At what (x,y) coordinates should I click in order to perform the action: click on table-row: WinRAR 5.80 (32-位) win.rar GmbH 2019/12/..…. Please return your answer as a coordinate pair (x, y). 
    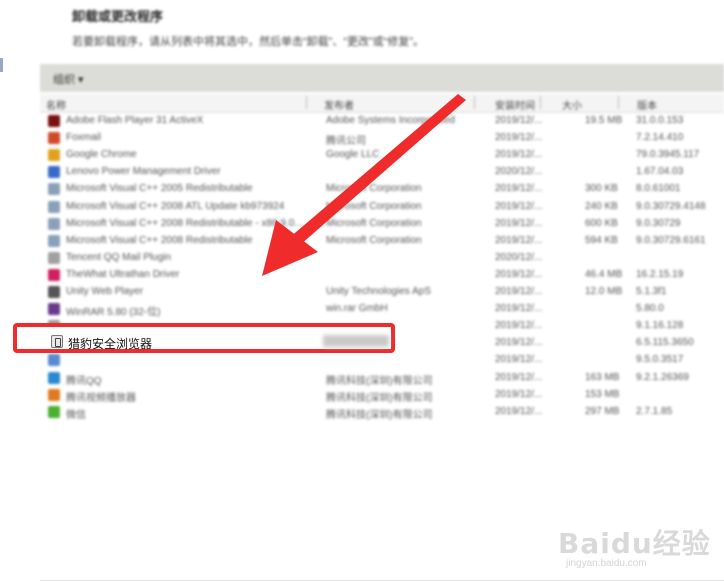
    Looking at the image, I should click on (382, 309).